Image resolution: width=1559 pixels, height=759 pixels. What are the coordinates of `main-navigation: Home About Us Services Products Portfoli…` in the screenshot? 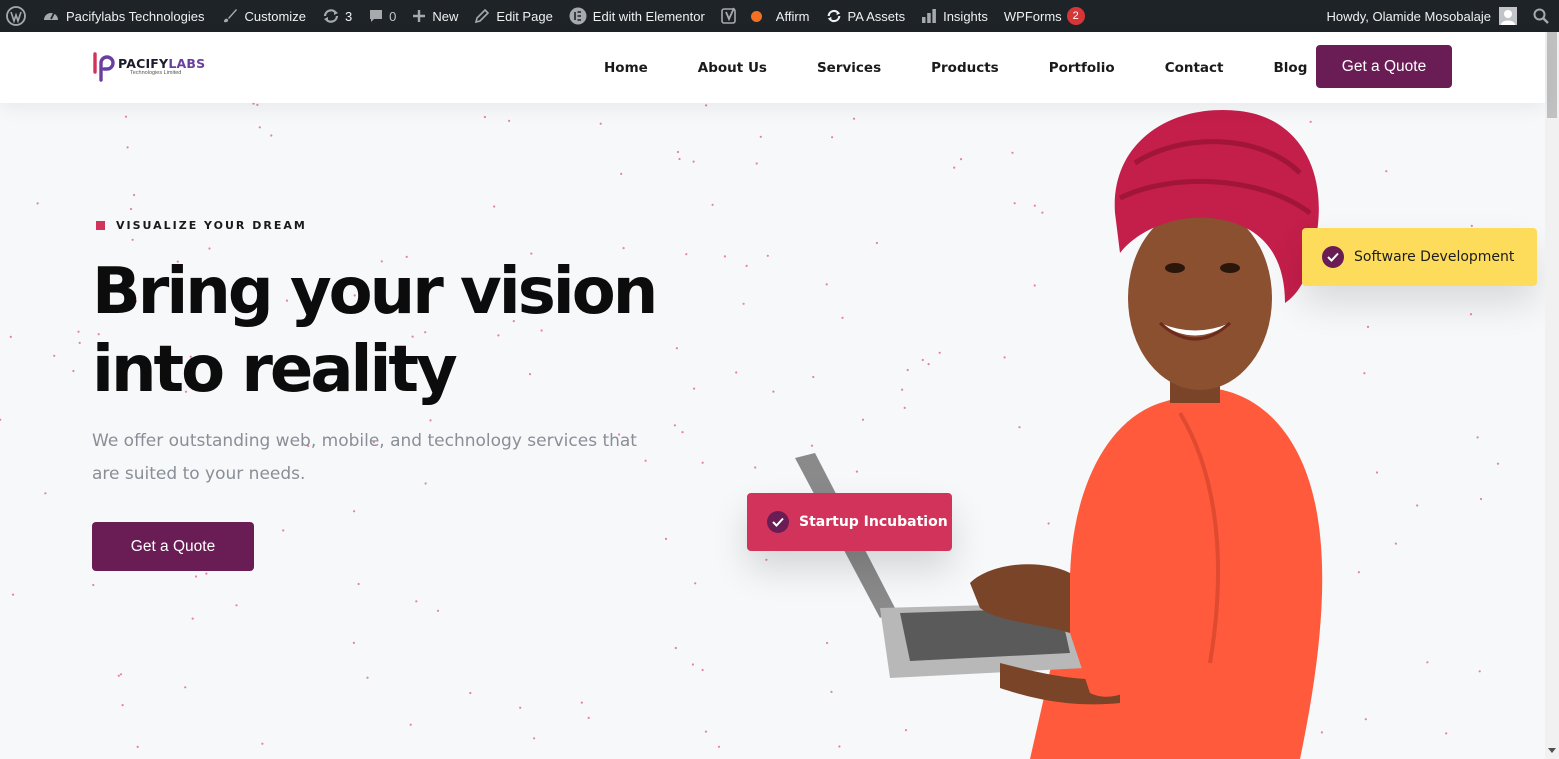 It's located at (956, 67).